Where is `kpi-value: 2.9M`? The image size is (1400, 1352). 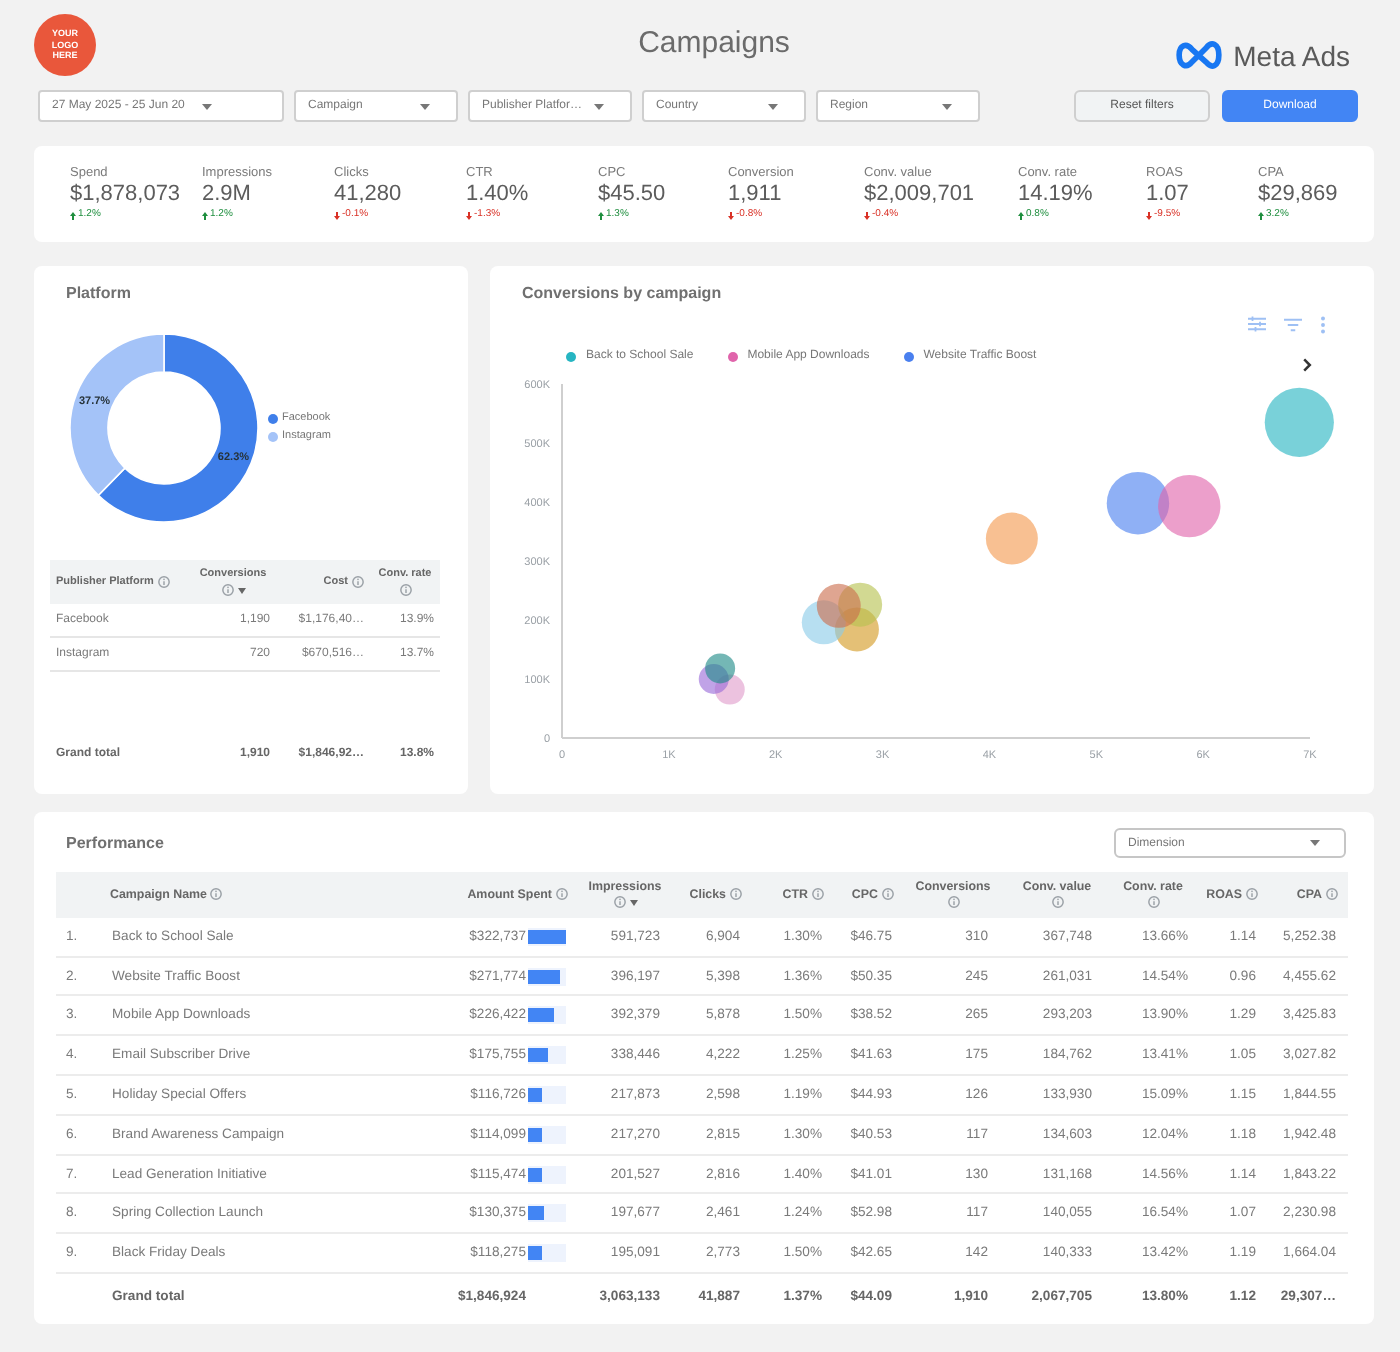
kpi-value: 2.9M is located at coordinates (226, 195).